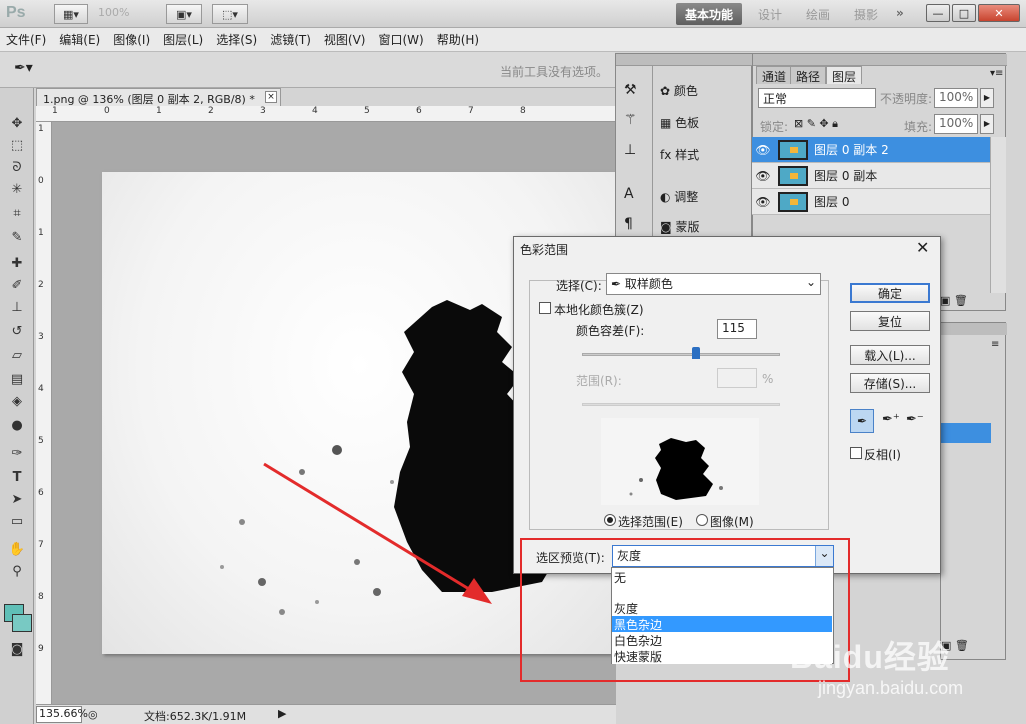 This screenshot has width=1026, height=724. What do you see at coordinates (964, 13) in the screenshot?
I see `maximize-icon: □` at bounding box center [964, 13].